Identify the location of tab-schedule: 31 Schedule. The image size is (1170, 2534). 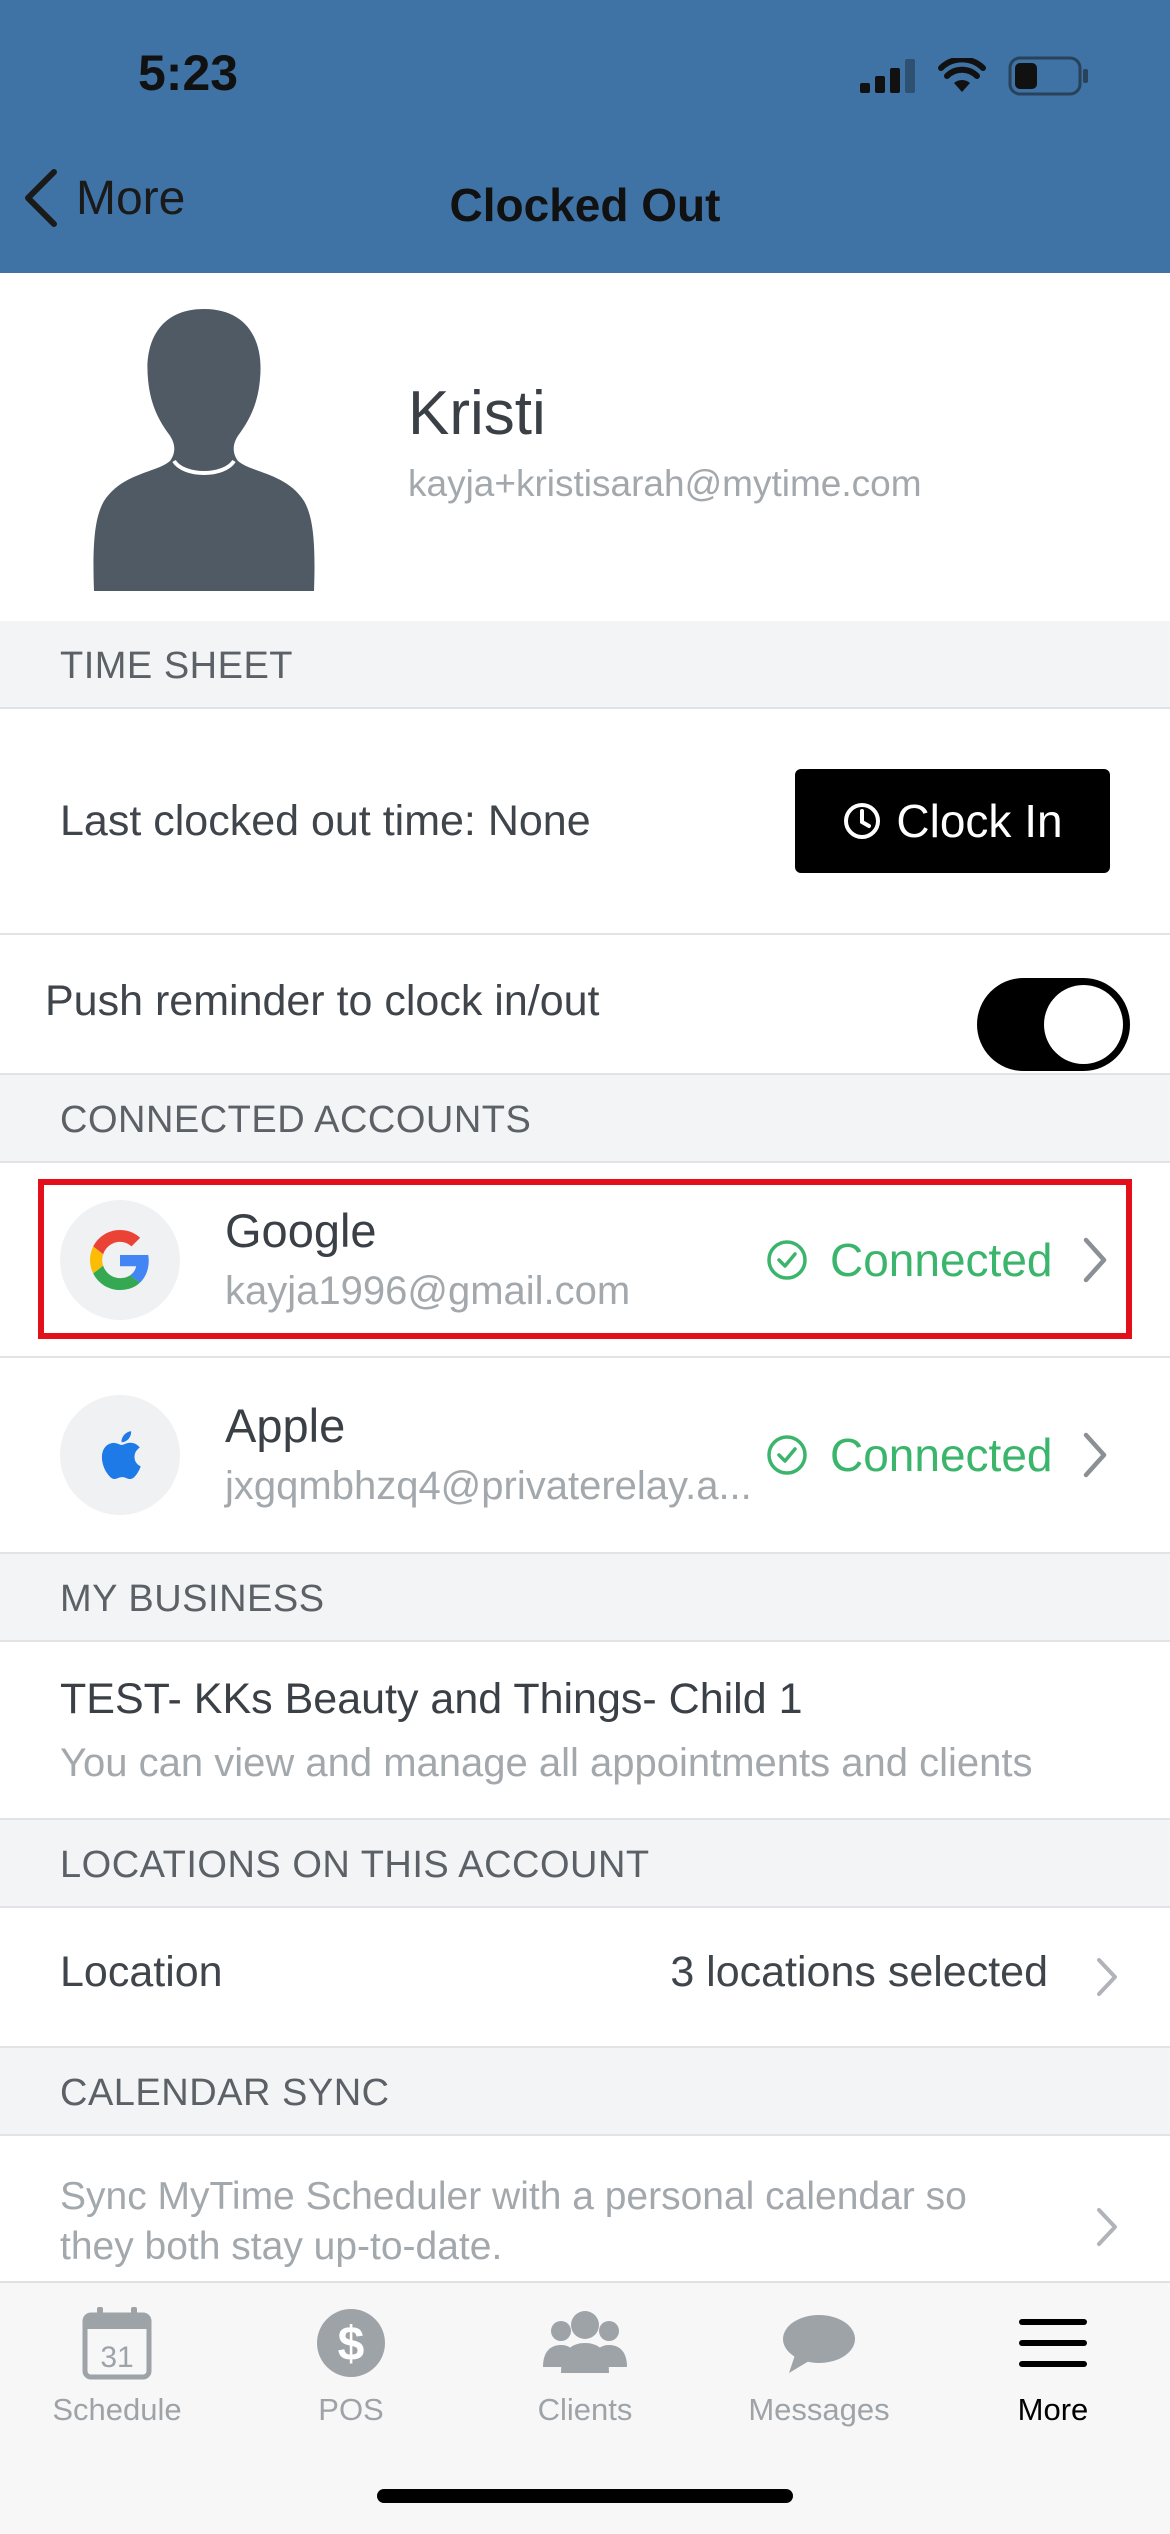
(117, 2366).